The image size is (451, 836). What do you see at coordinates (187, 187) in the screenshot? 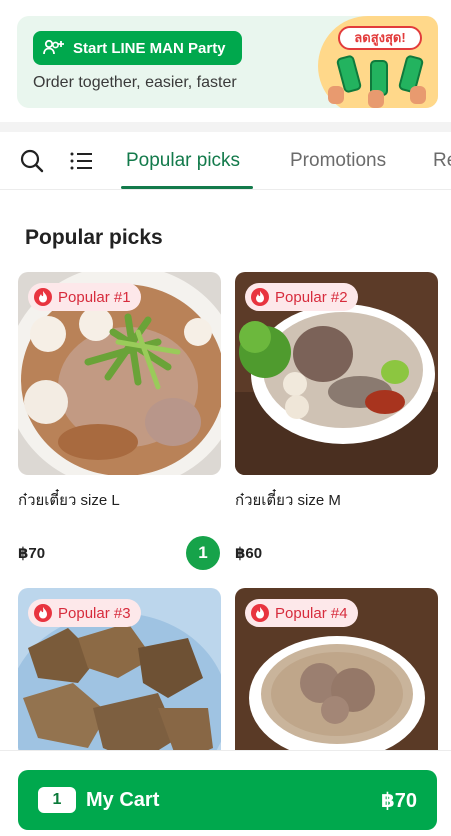
I see `active-tab-indicator` at bounding box center [187, 187].